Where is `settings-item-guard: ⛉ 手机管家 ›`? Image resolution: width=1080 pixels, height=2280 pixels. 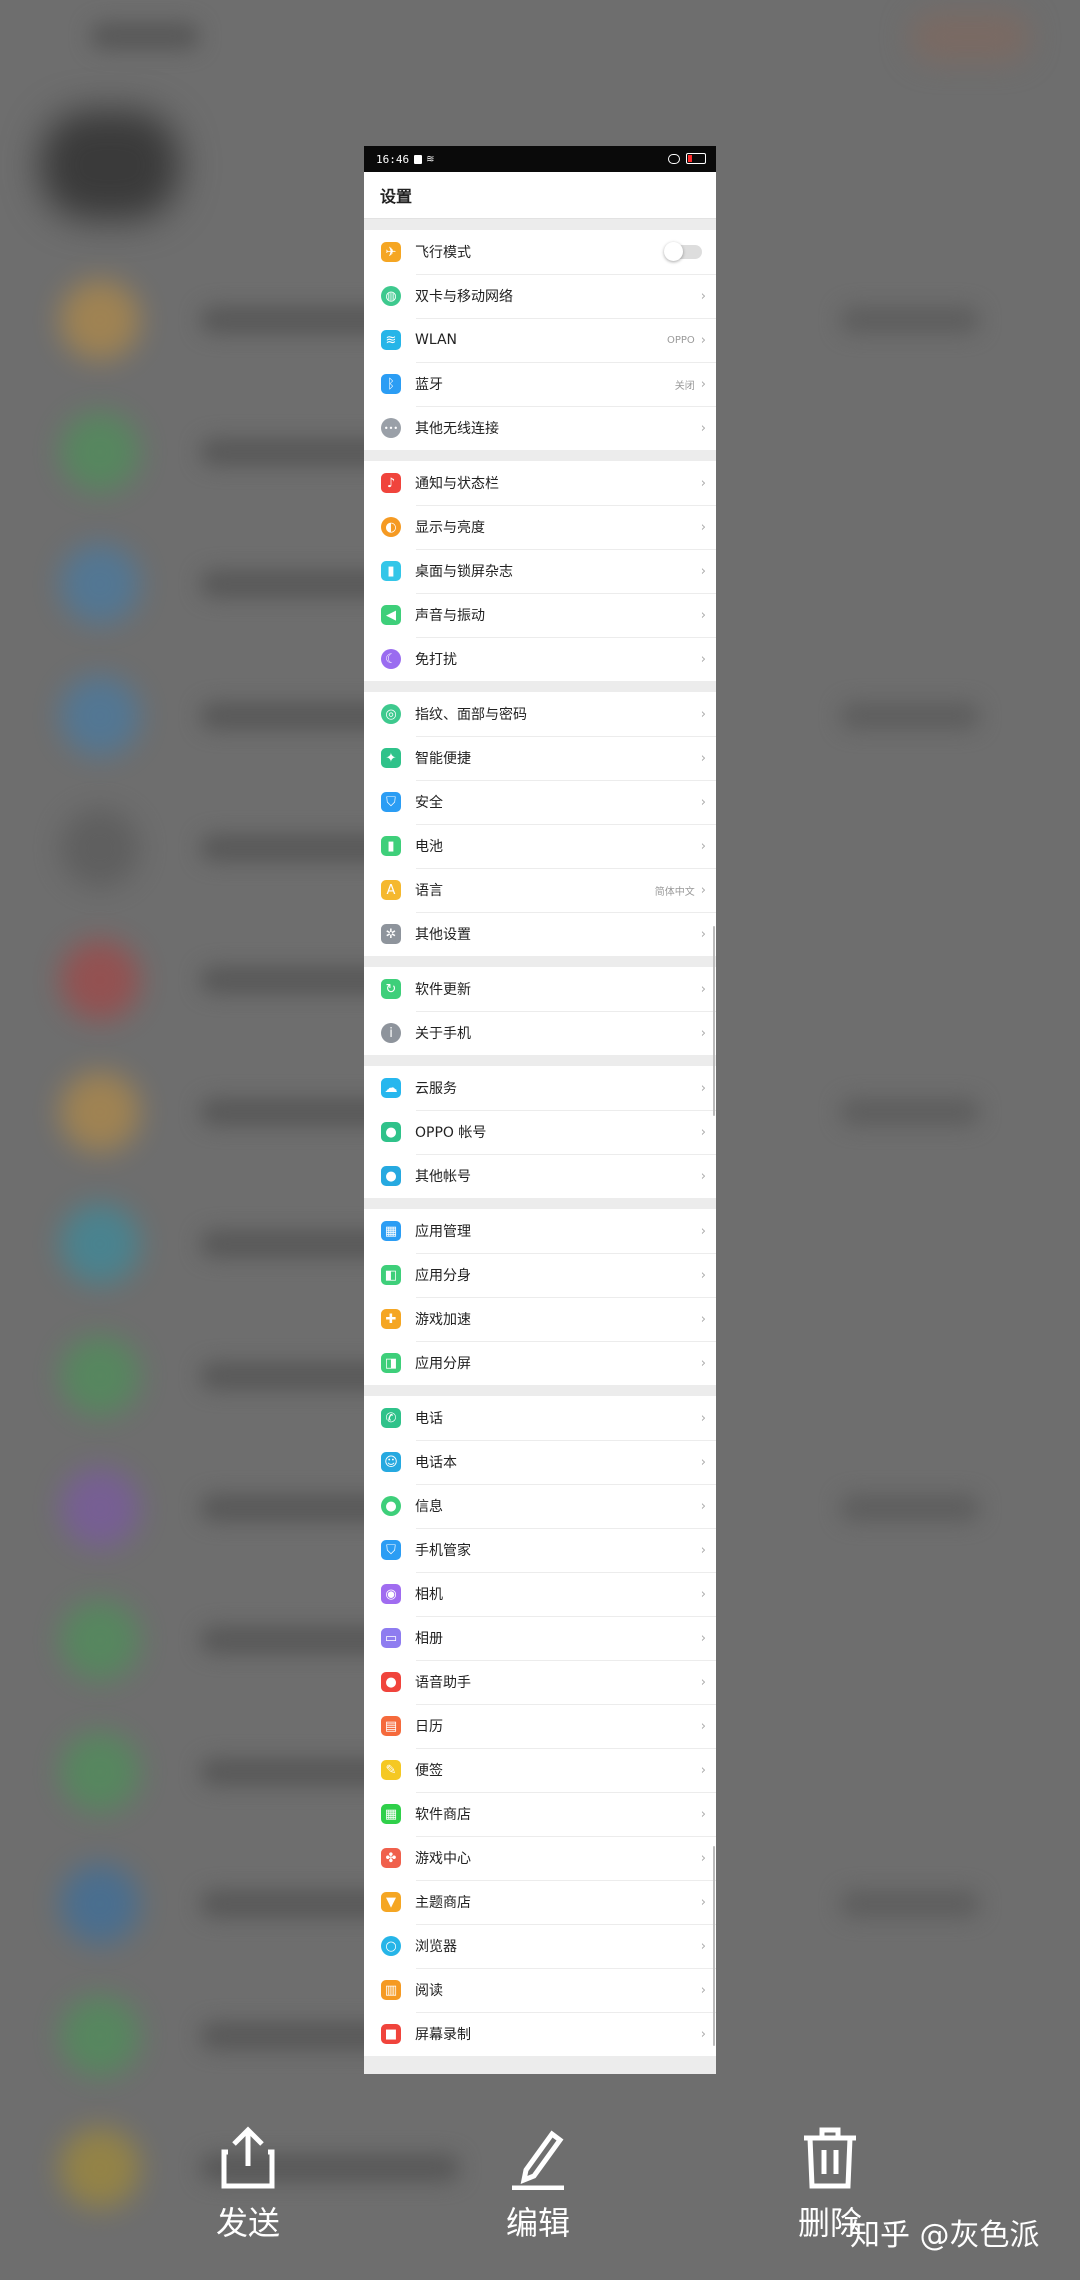 settings-item-guard: ⛉ 手机管家 › is located at coordinates (540, 1550).